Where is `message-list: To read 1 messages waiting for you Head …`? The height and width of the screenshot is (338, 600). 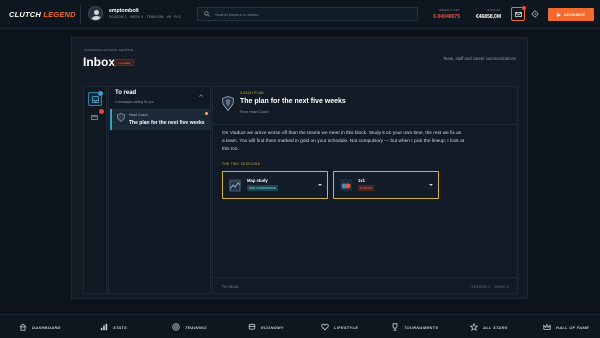 message-list: To read 1 messages waiting for you Head … is located at coordinates (159, 190).